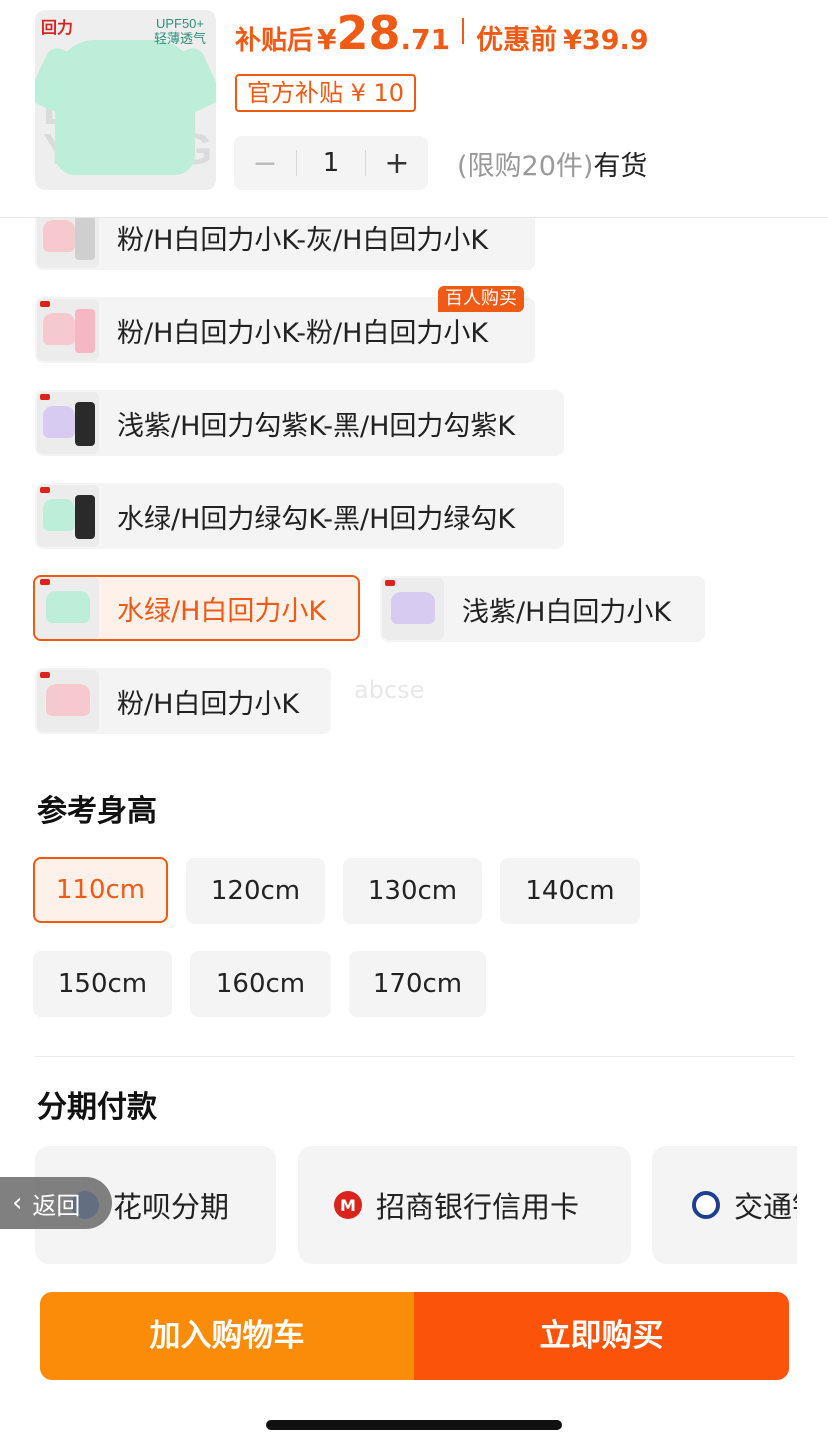  Describe the element at coordinates (208, 704) in the screenshot. I see `variant-label: 粉/H白回力小K` at that location.